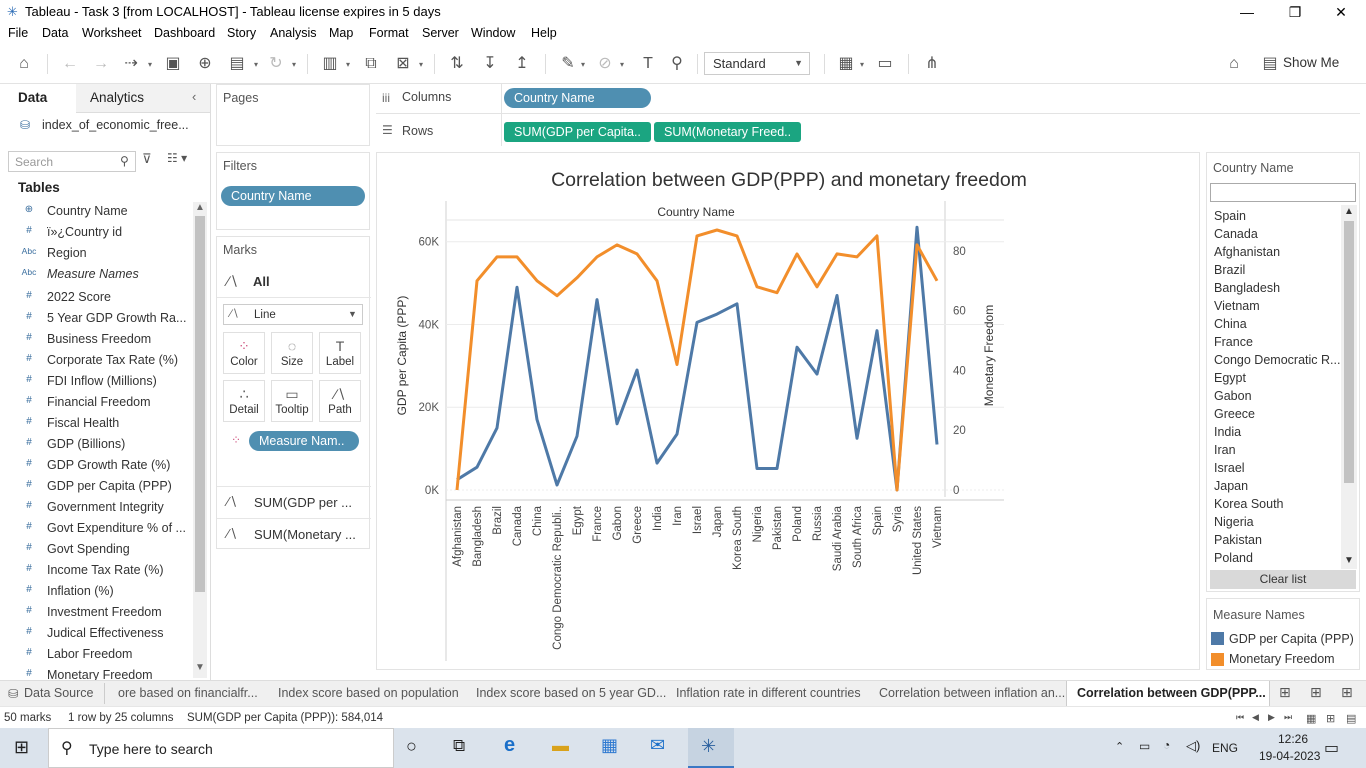  I want to click on pages-card: Pages, so click(293, 115).